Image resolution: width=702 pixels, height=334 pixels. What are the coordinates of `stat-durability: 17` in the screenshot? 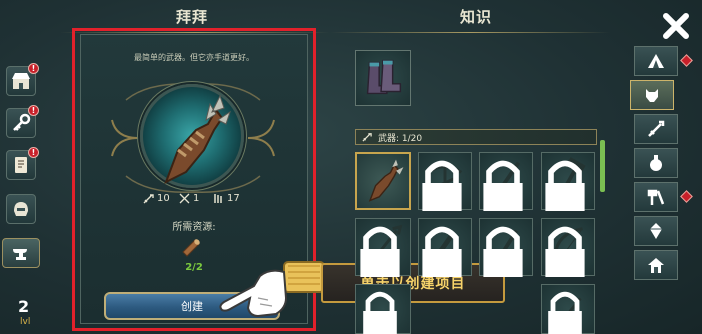 It's located at (226, 198).